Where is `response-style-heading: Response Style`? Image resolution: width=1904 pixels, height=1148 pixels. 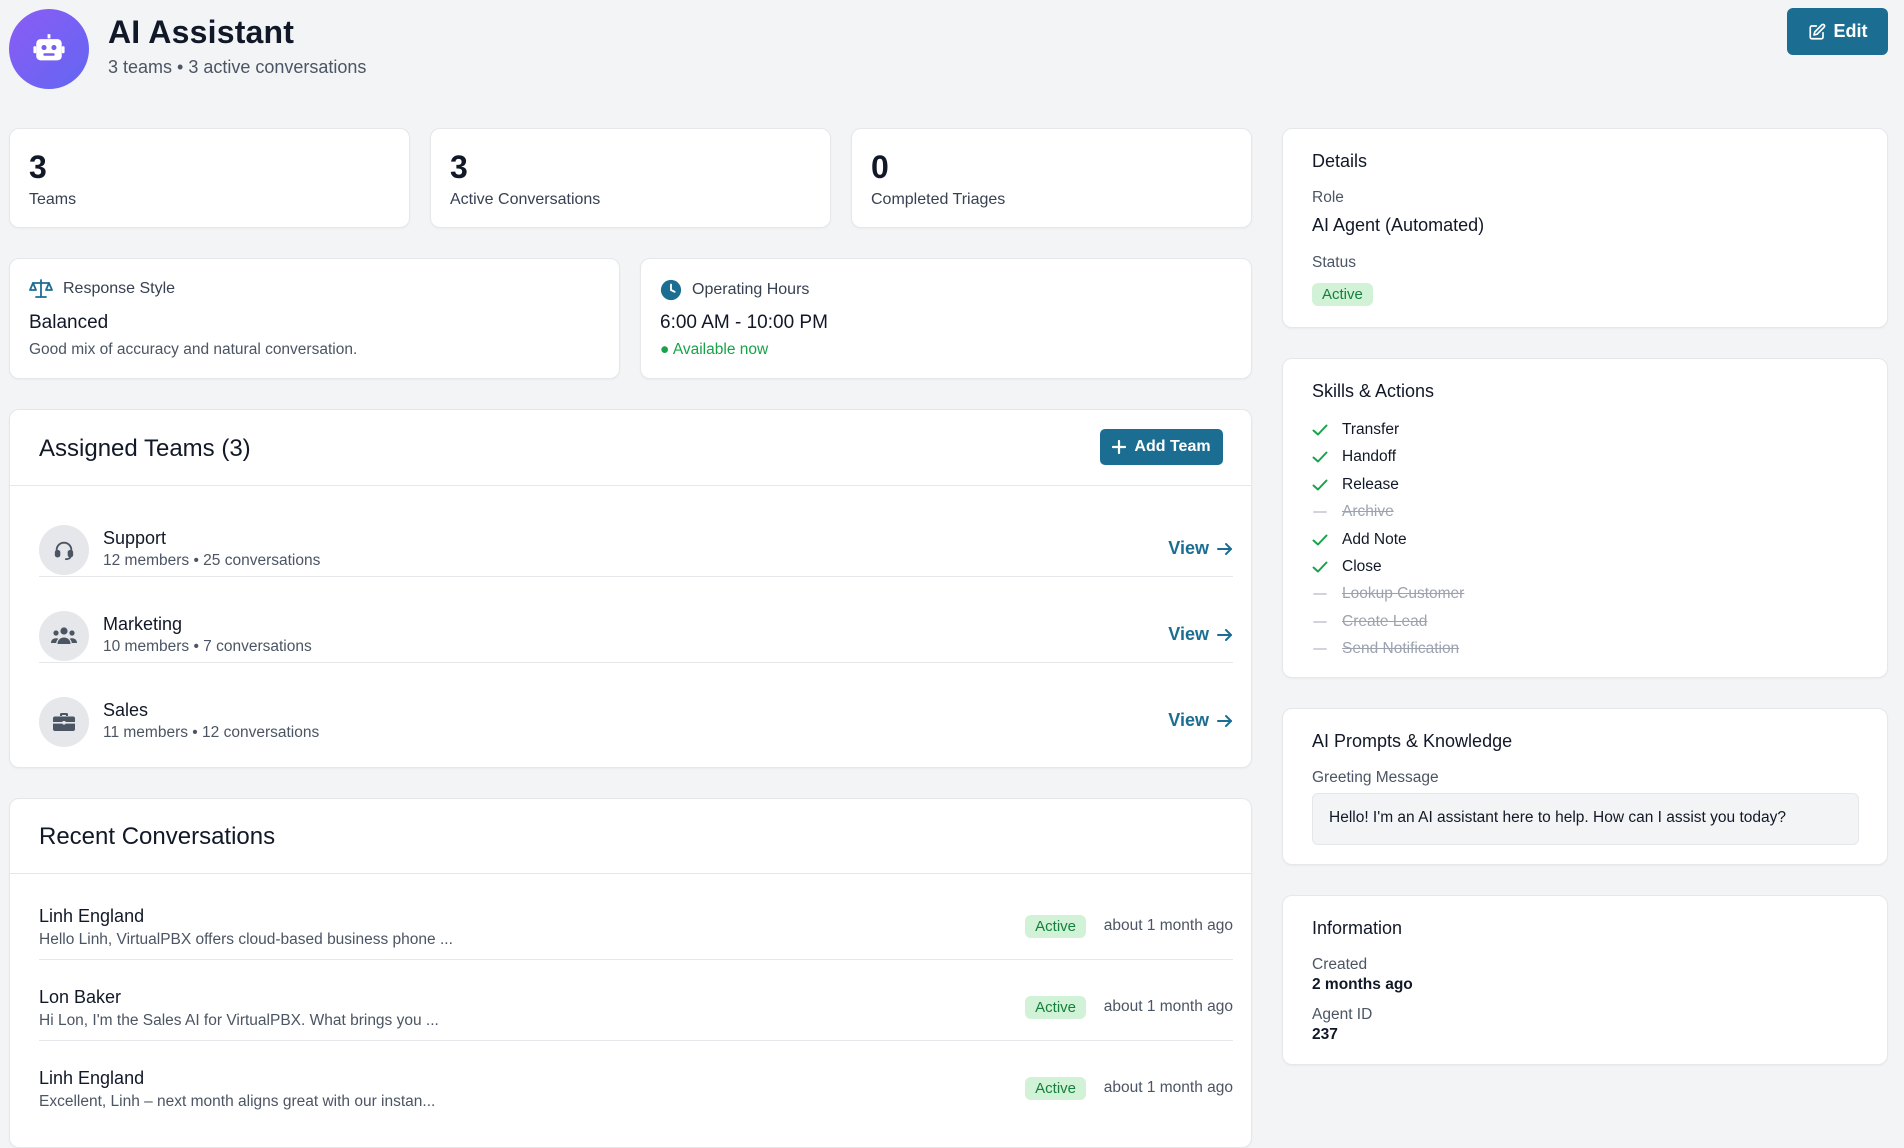 response-style-heading: Response Style is located at coordinates (119, 288).